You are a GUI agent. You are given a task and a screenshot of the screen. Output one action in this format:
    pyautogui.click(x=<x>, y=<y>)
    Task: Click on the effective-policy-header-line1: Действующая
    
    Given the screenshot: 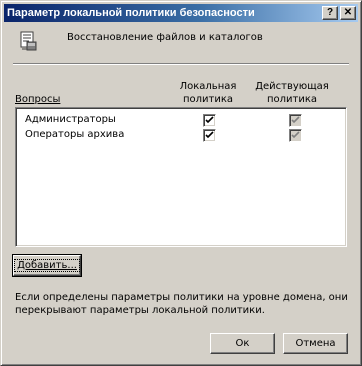 What is the action you would take?
    pyautogui.click(x=292, y=86)
    